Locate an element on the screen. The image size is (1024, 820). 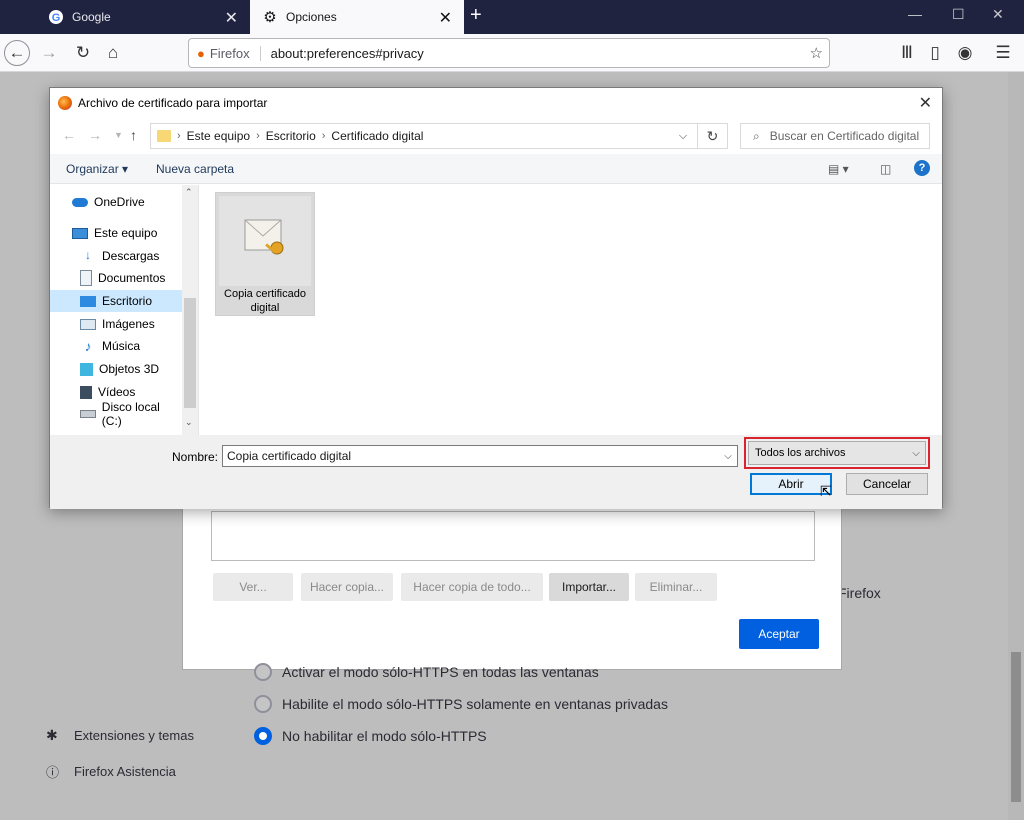
https-option-disabled: No habilitar el modo sólo-HTTPS is located at coordinates (370, 736).